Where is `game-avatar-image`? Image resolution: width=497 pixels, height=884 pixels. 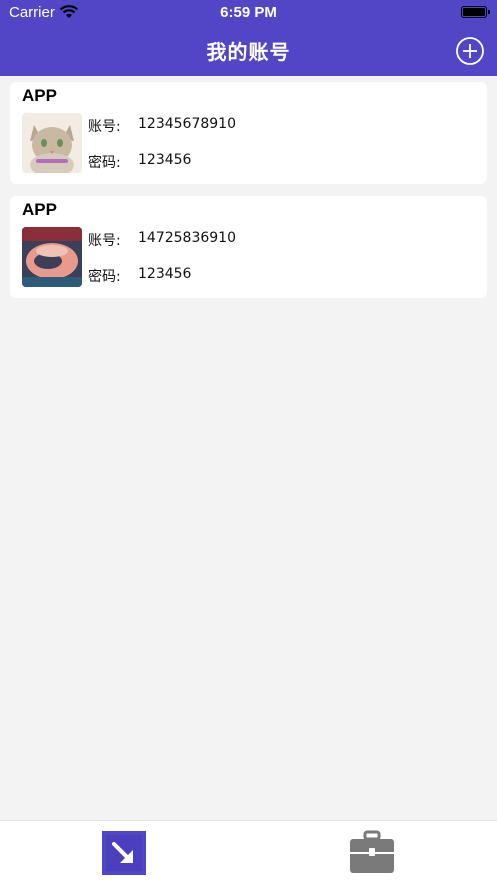
game-avatar-image is located at coordinates (52, 257).